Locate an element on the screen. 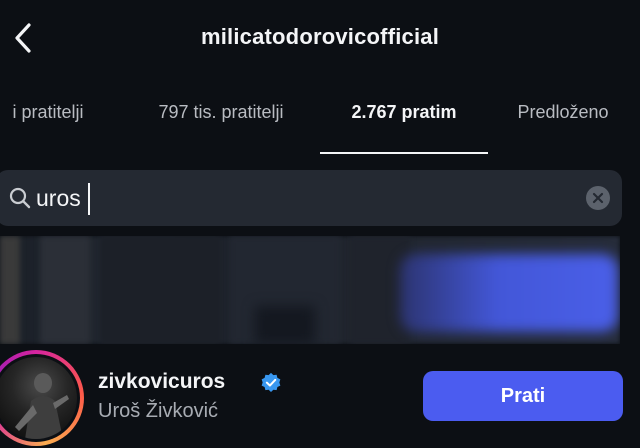 This screenshot has width=640, height=448. avatar is located at coordinates (42, 398).